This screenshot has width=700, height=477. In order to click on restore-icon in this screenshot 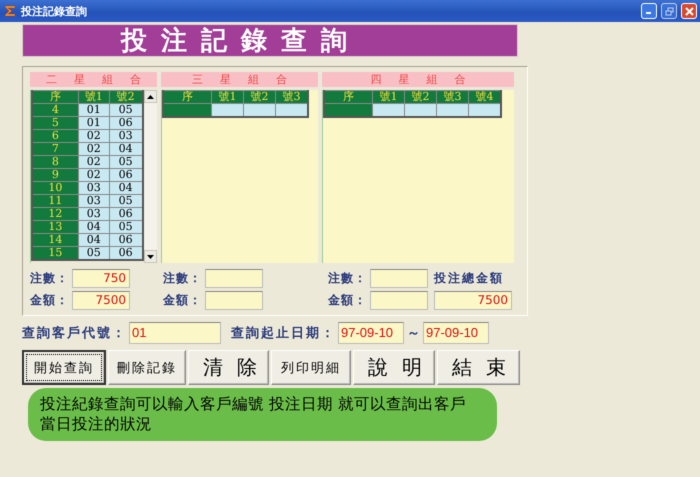, I will do `click(669, 11)`.